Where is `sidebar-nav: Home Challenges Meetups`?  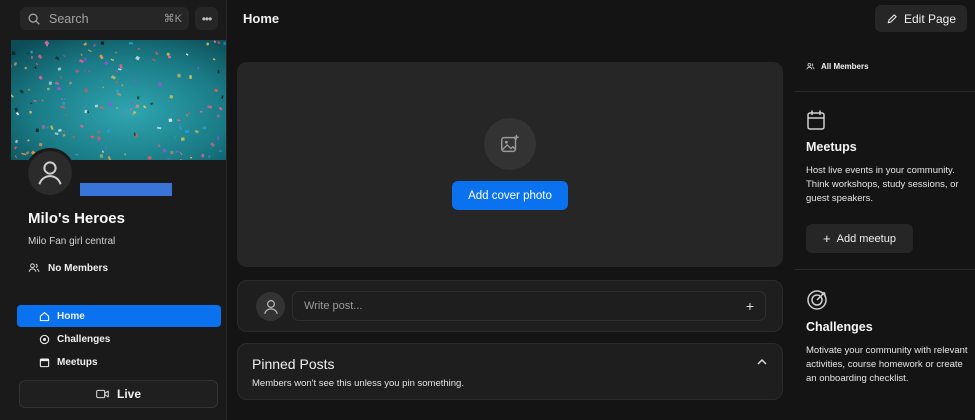 sidebar-nav: Home Challenges Meetups is located at coordinates (119, 339).